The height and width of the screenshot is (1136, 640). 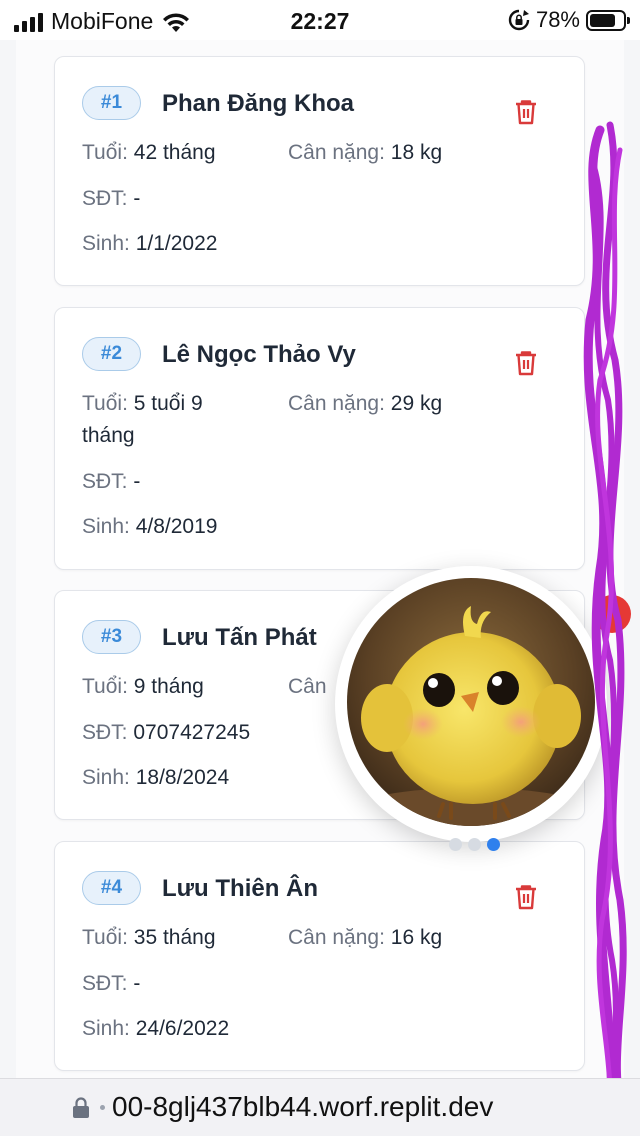 I want to click on birth-field: Sinh: 24/6/2022, so click(x=156, y=1028).